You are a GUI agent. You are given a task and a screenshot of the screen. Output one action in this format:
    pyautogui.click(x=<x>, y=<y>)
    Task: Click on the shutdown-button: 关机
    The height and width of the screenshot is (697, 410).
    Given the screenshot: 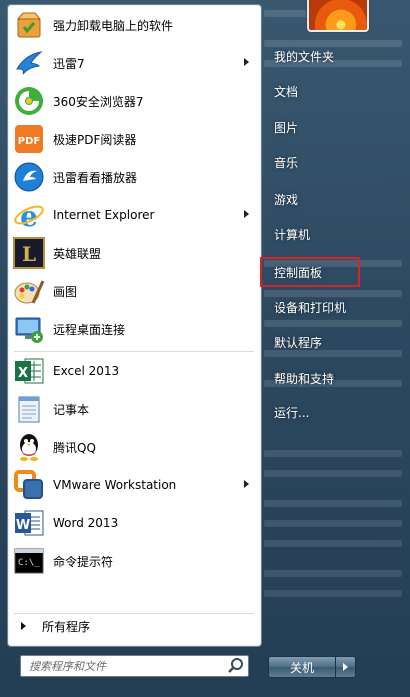 What is the action you would take?
    pyautogui.click(x=302, y=667)
    